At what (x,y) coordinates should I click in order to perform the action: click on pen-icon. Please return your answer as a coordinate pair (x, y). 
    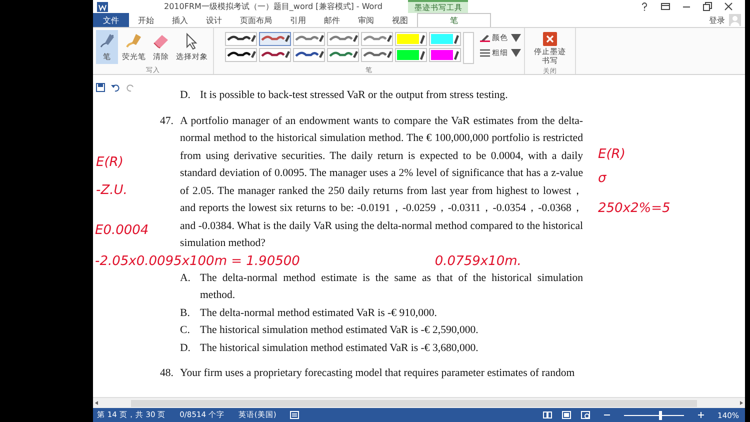
    Looking at the image, I should click on (107, 41).